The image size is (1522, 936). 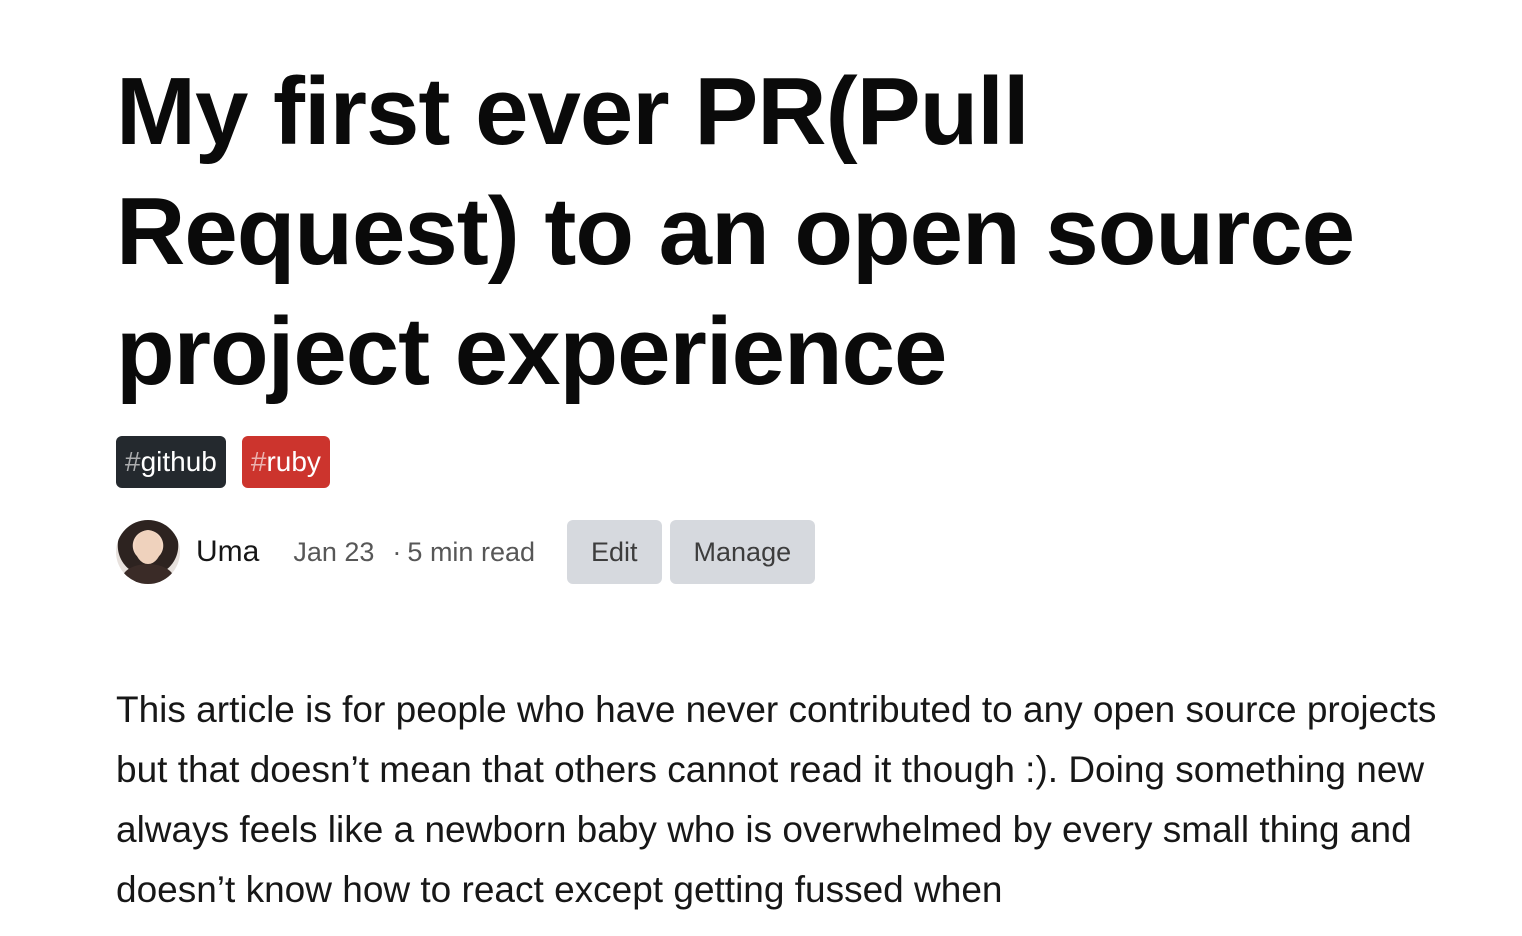 I want to click on avatar-face, so click(x=148, y=547).